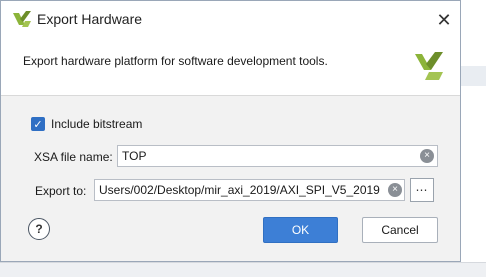  I want to click on help-button: ?, so click(39, 229).